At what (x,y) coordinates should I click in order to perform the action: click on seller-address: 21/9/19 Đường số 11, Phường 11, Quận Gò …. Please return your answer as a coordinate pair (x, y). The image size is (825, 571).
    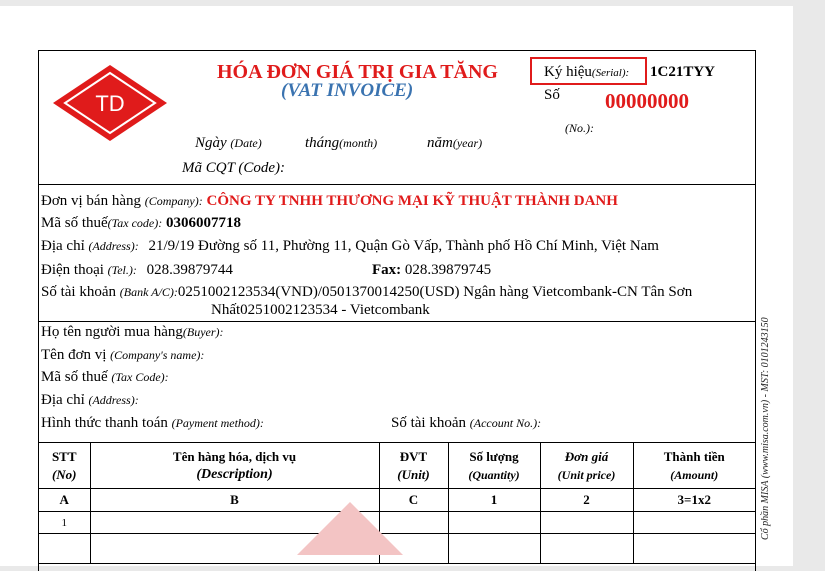
    Looking at the image, I should click on (403, 246).